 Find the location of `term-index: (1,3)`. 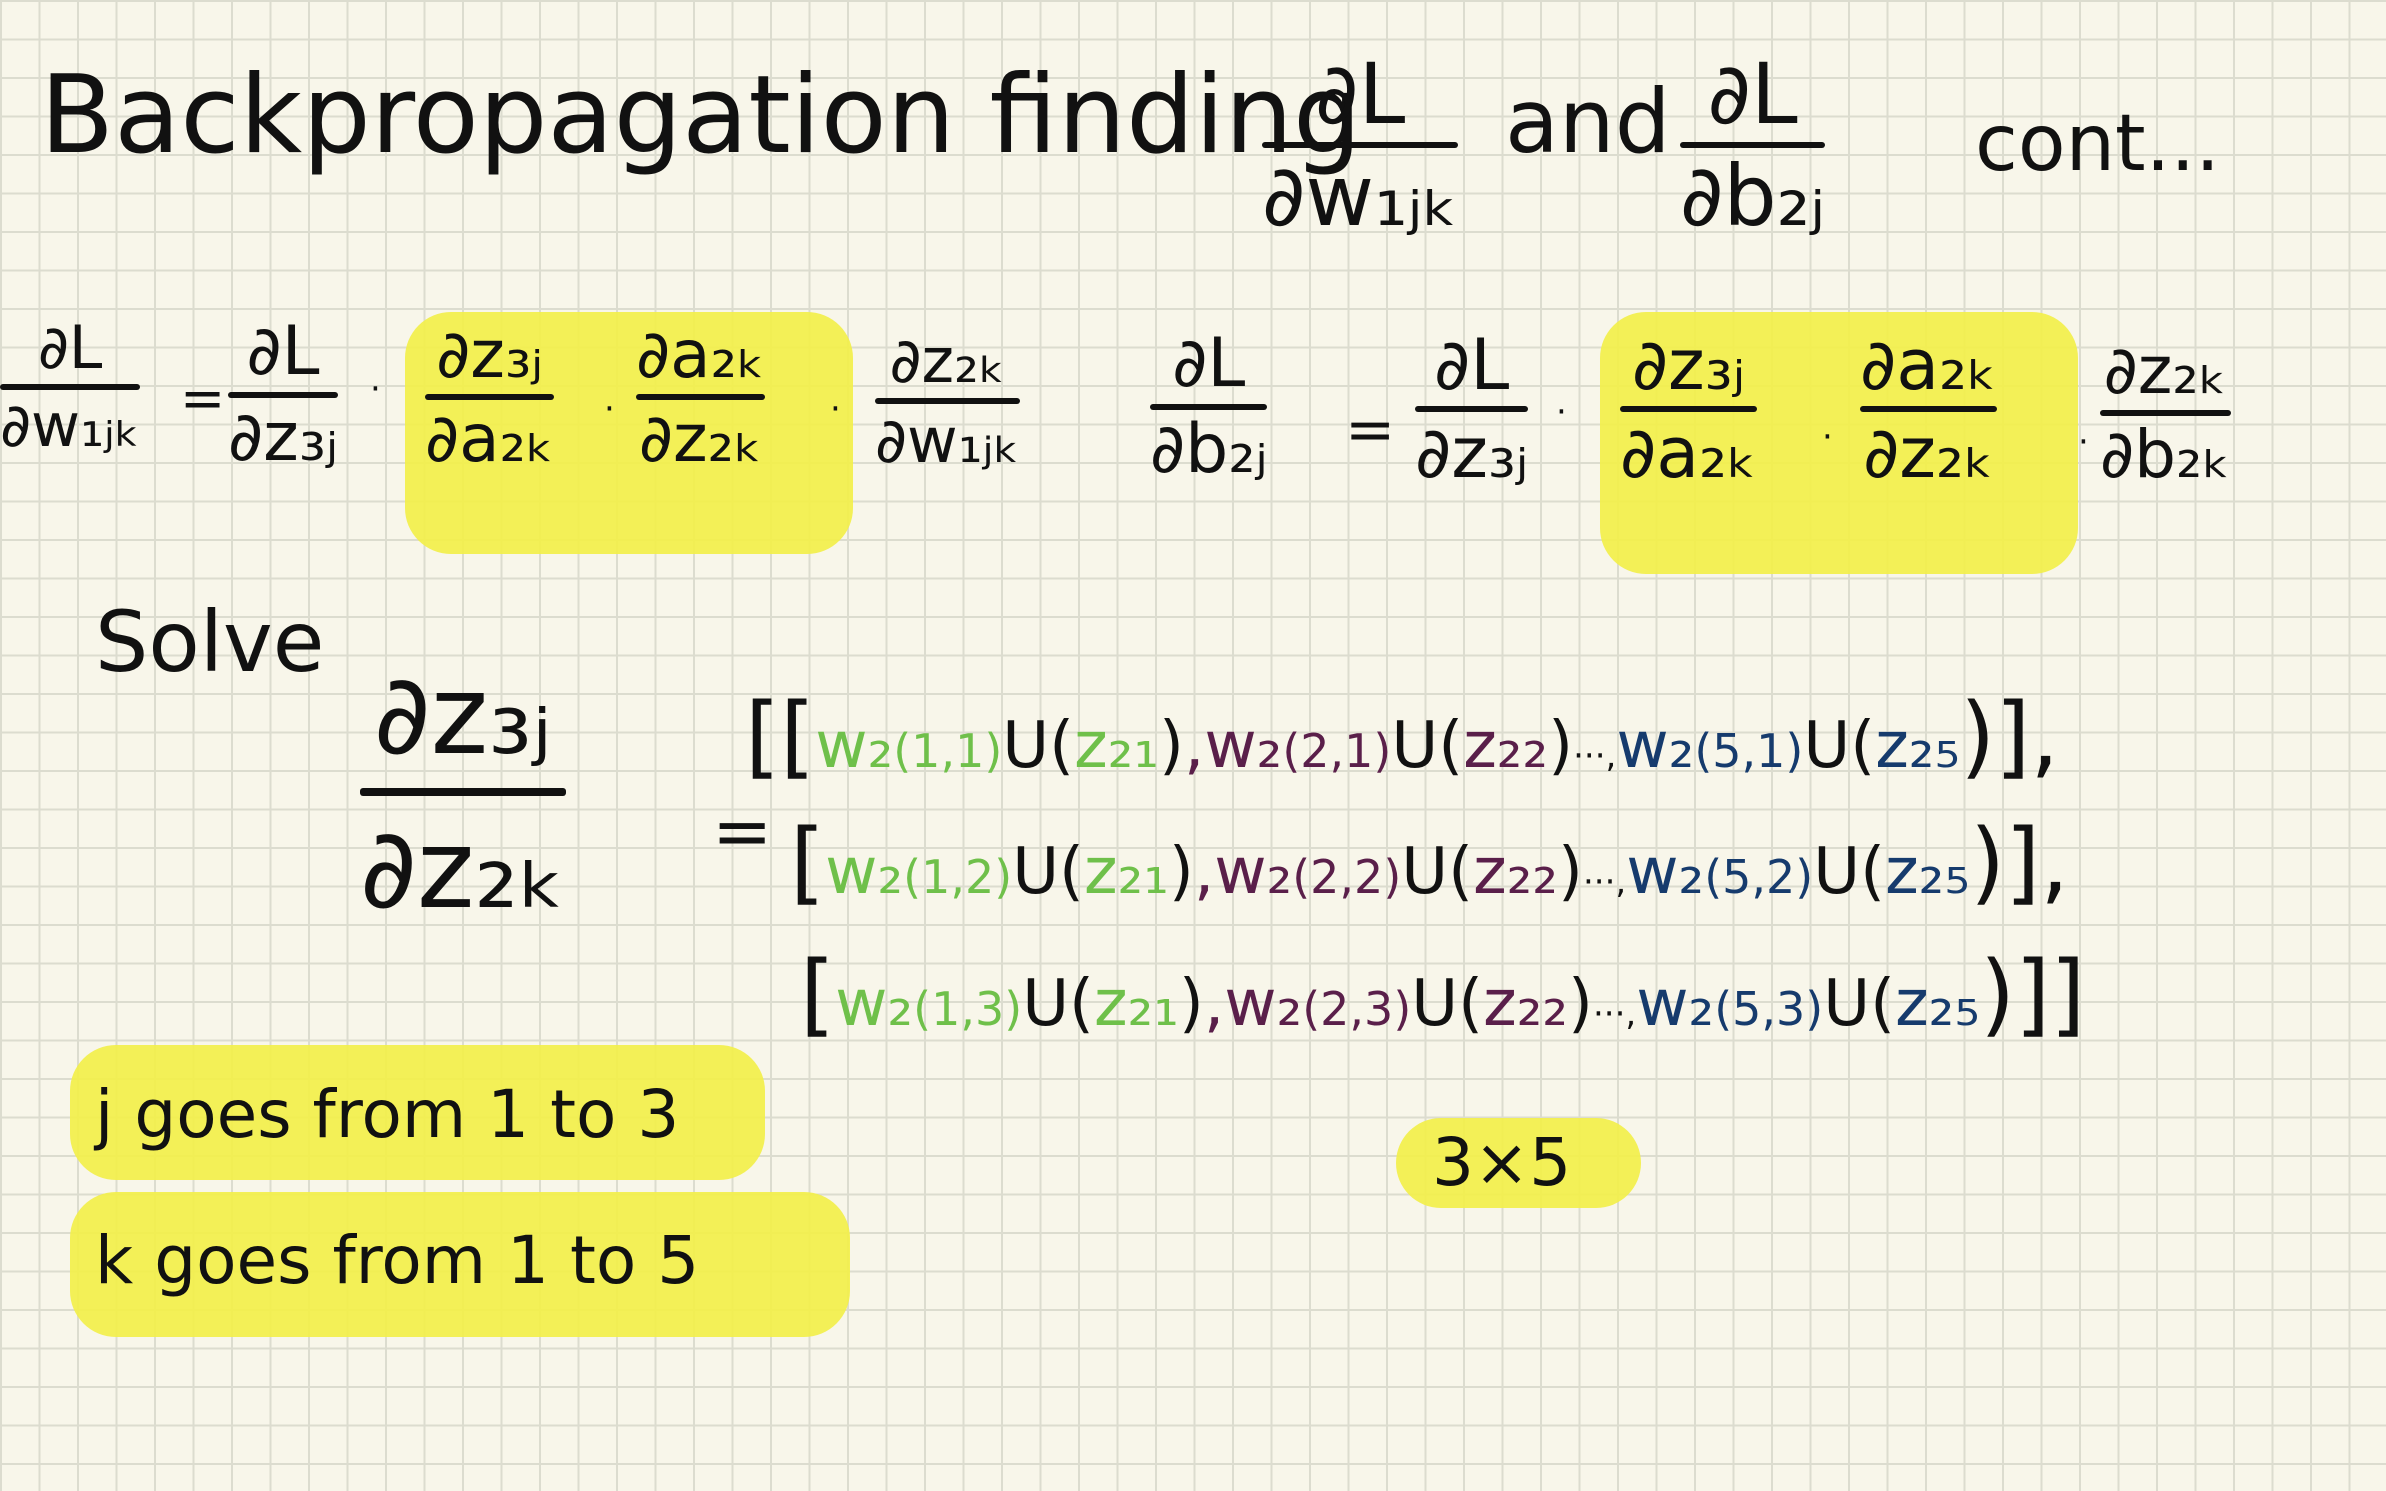

term-index: (1,3) is located at coordinates (968, 1009).